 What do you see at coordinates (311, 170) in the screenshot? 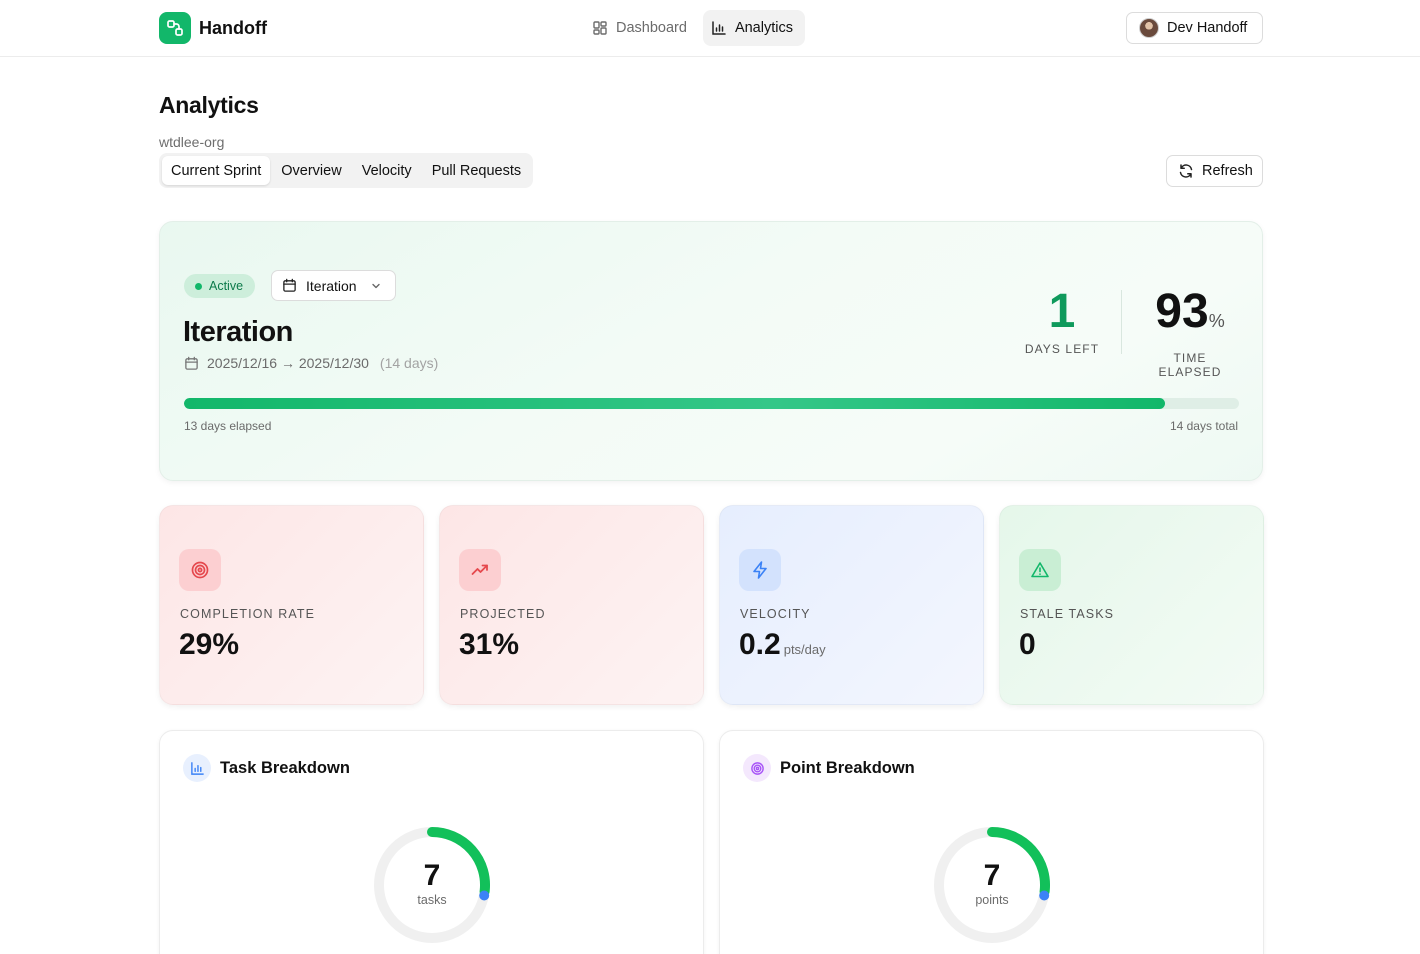
I see `tab-overview: Overview` at bounding box center [311, 170].